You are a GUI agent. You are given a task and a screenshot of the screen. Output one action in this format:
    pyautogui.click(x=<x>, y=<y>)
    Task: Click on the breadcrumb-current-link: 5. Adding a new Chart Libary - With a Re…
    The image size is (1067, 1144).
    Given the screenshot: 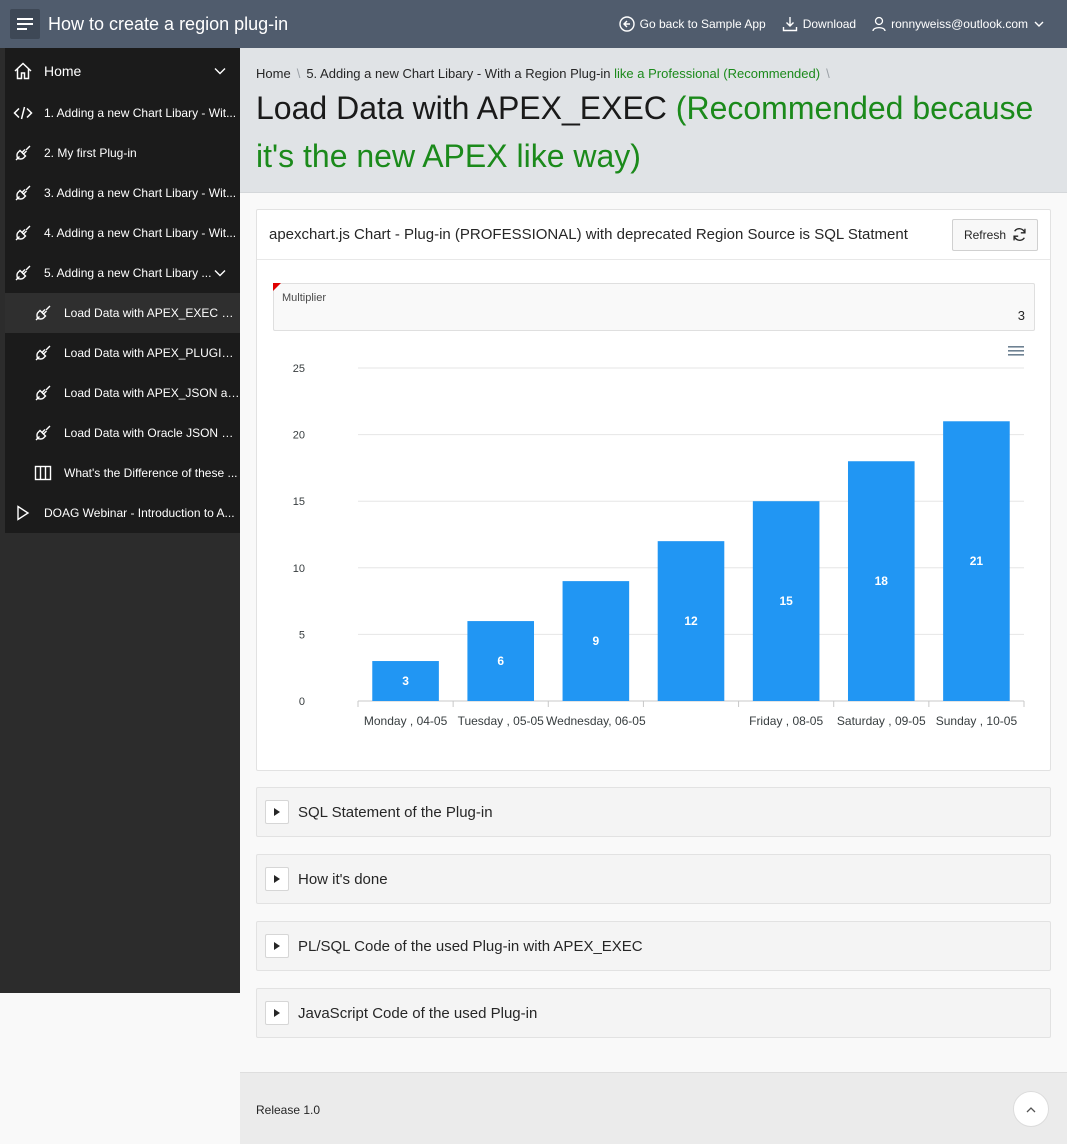 What is the action you would take?
    pyautogui.click(x=563, y=73)
    